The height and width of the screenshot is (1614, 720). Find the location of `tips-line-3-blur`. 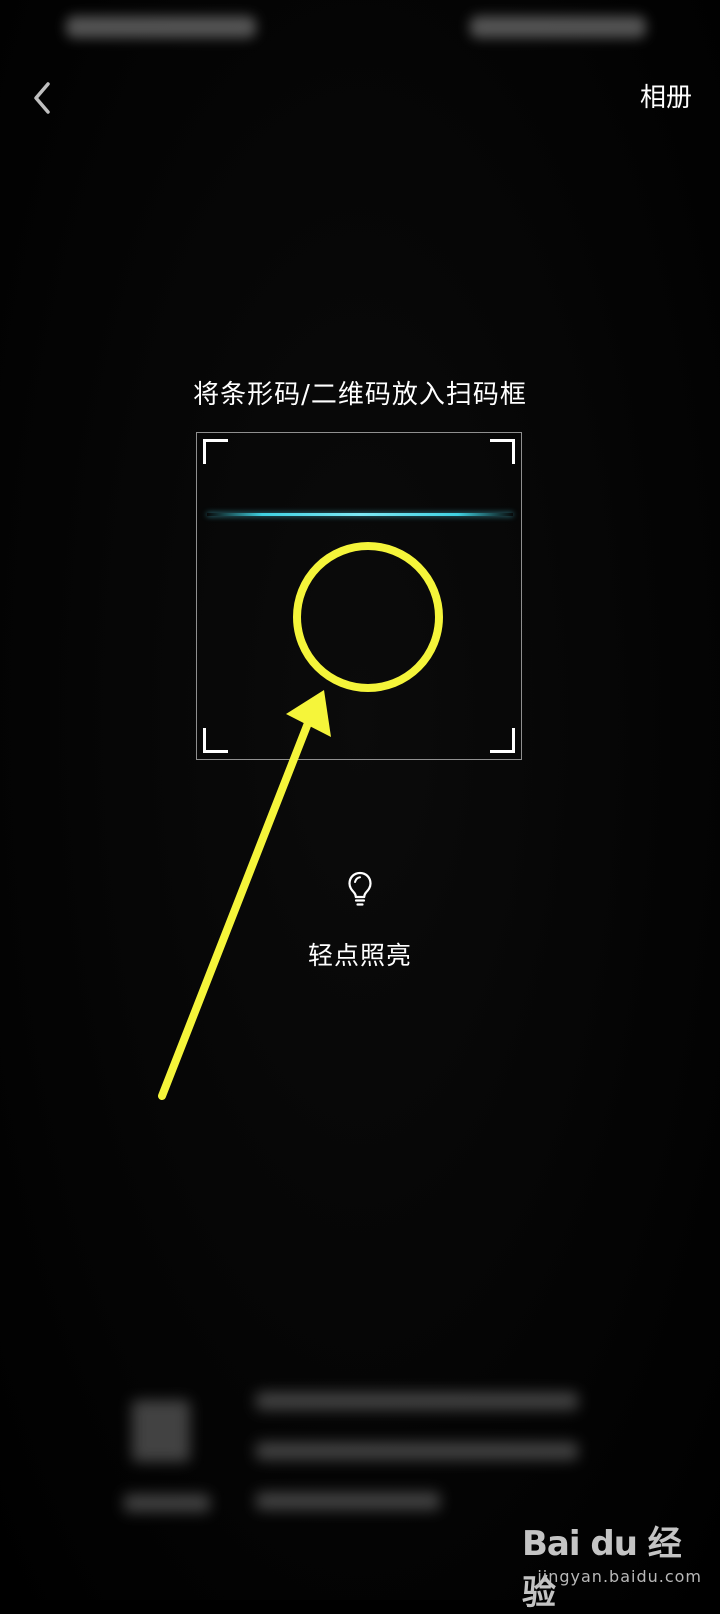

tips-line-3-blur is located at coordinates (348, 1501).